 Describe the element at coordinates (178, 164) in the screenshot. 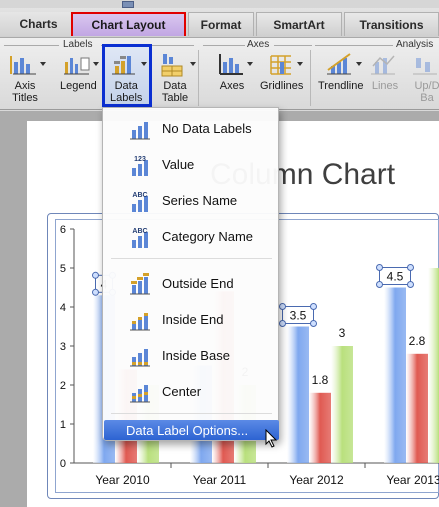

I see `menu-item-label: Value` at that location.